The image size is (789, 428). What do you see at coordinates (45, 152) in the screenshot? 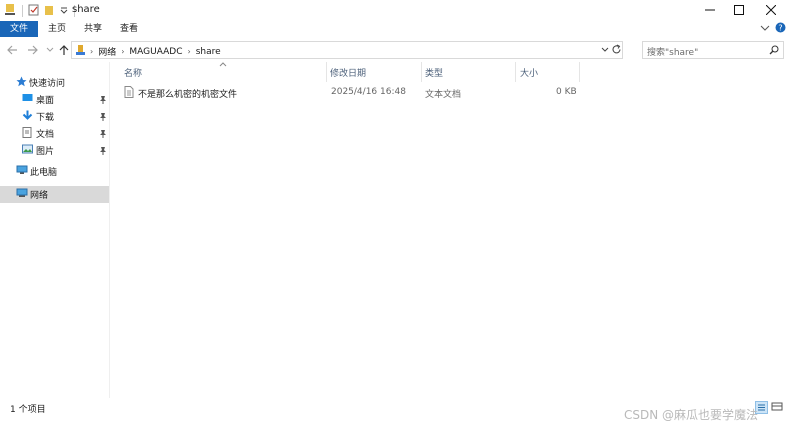
I see `sidebar-item-label: 图片` at bounding box center [45, 152].